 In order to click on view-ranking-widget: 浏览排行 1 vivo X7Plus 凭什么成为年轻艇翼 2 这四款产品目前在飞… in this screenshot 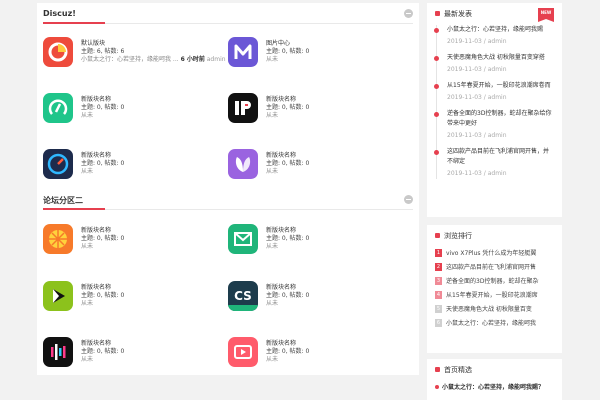, I will do `click(494, 289)`.